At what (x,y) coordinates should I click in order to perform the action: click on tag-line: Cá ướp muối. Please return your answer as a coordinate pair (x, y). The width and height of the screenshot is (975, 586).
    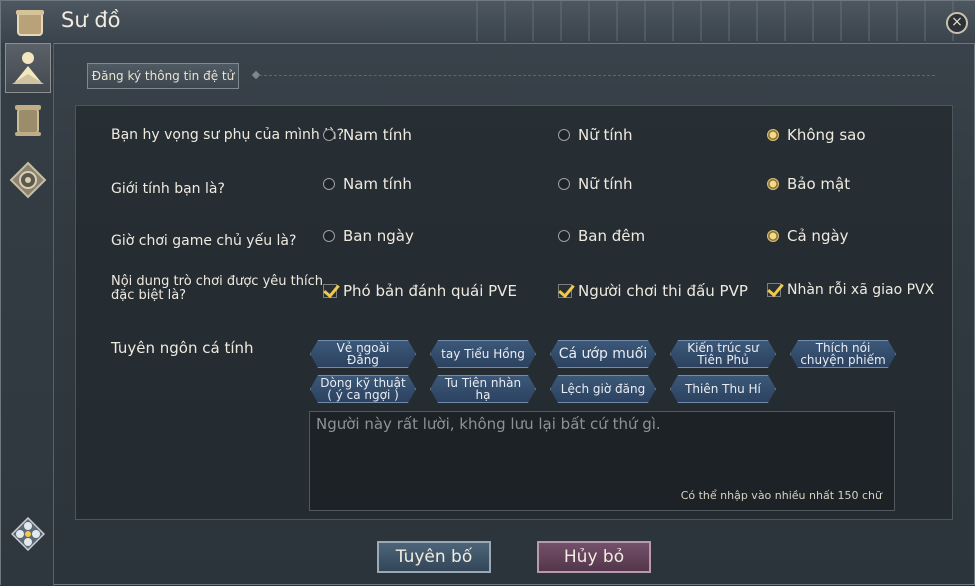
    Looking at the image, I should click on (603, 354).